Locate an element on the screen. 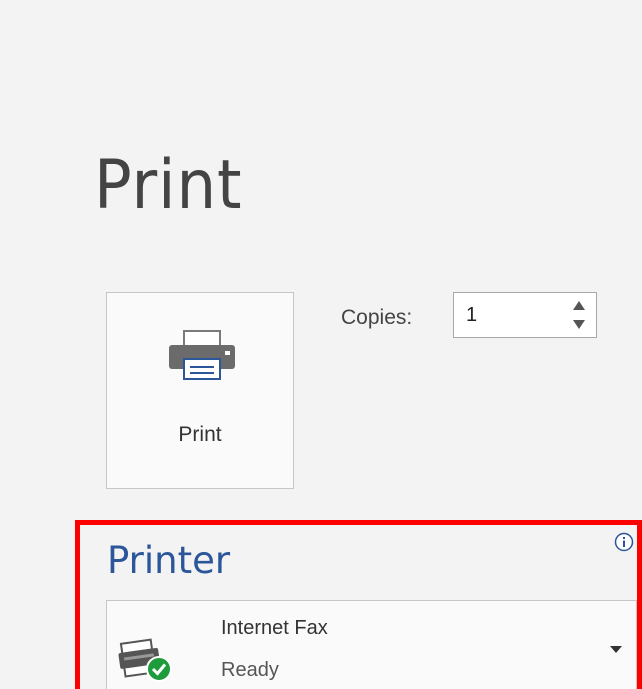 The height and width of the screenshot is (689, 642). spin-arrows-icon is located at coordinates (579, 315).